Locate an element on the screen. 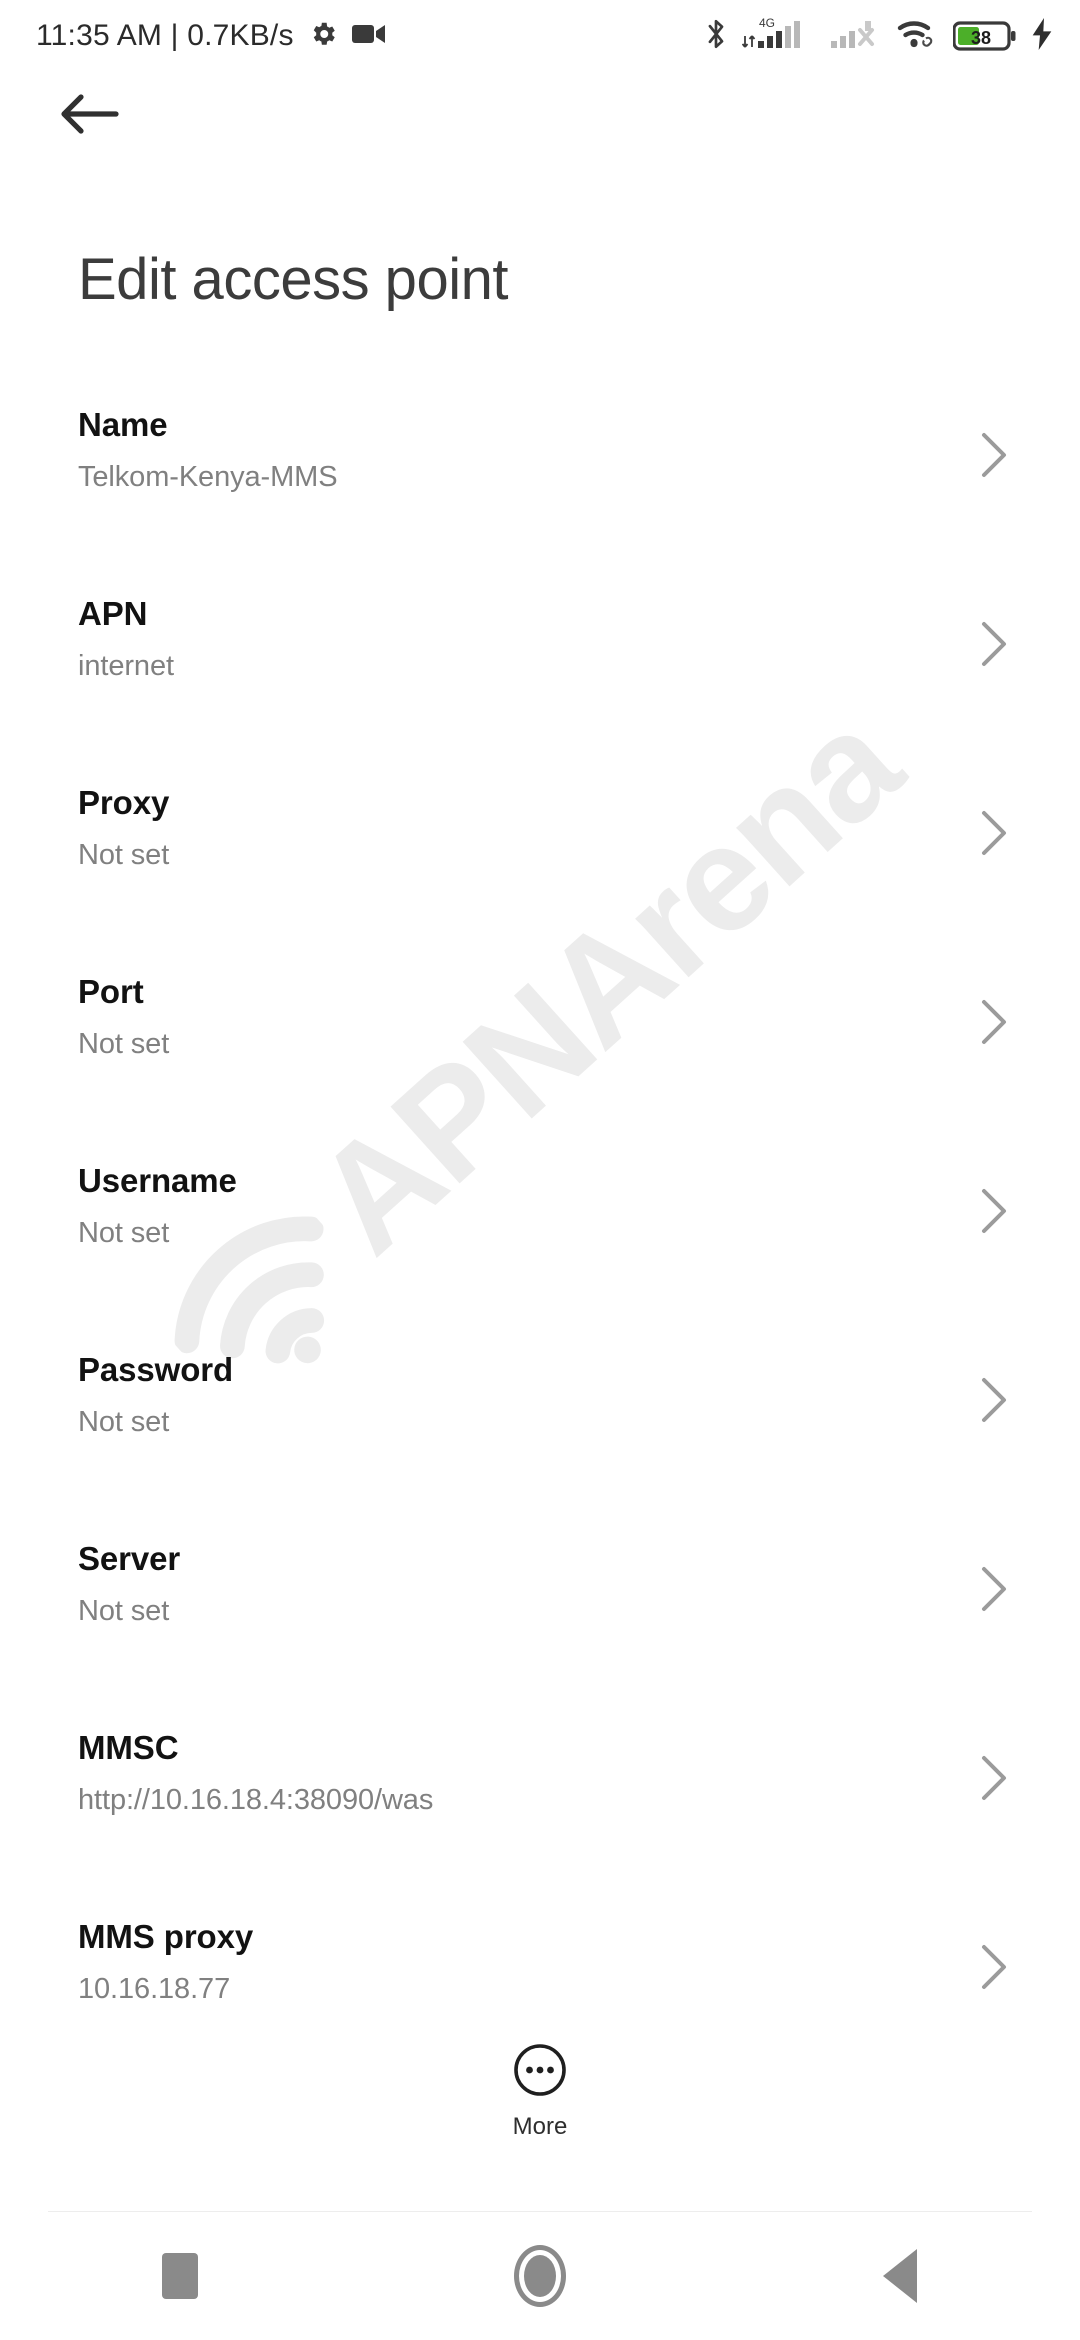  bluetooth-icon is located at coordinates (716, 36).